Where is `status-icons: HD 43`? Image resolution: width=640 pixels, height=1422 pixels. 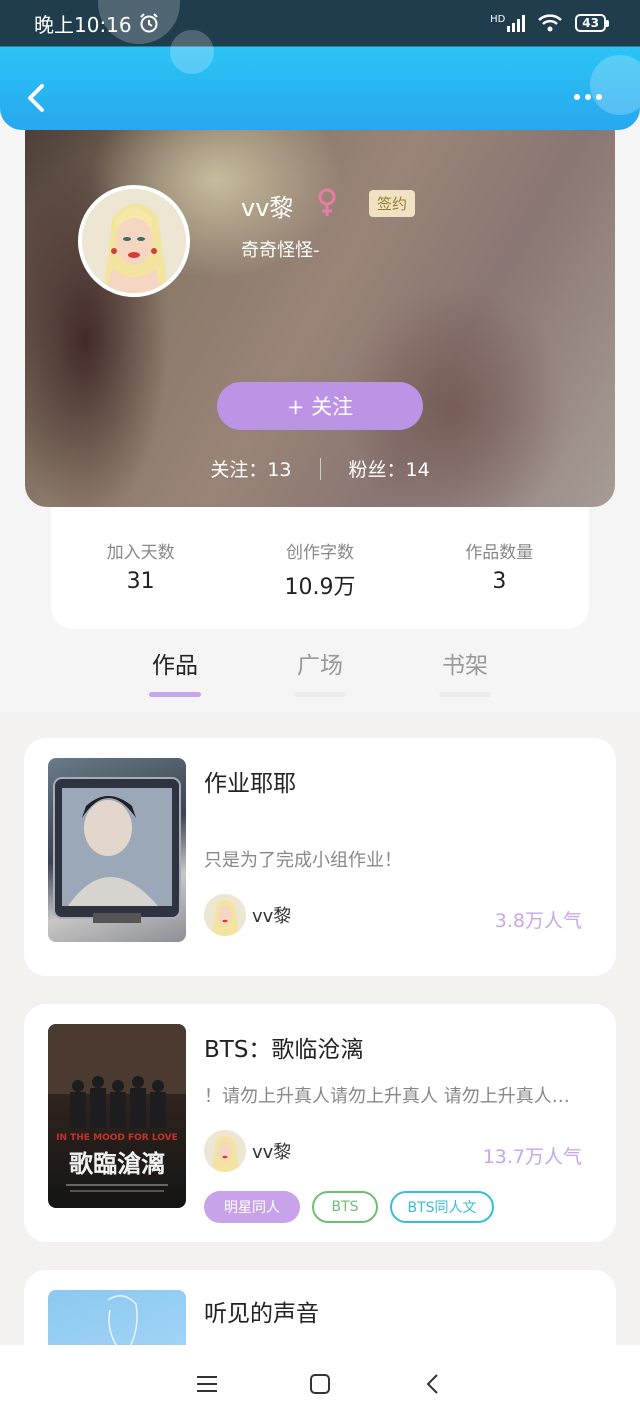
status-icons: HD 43 is located at coordinates (549, 23).